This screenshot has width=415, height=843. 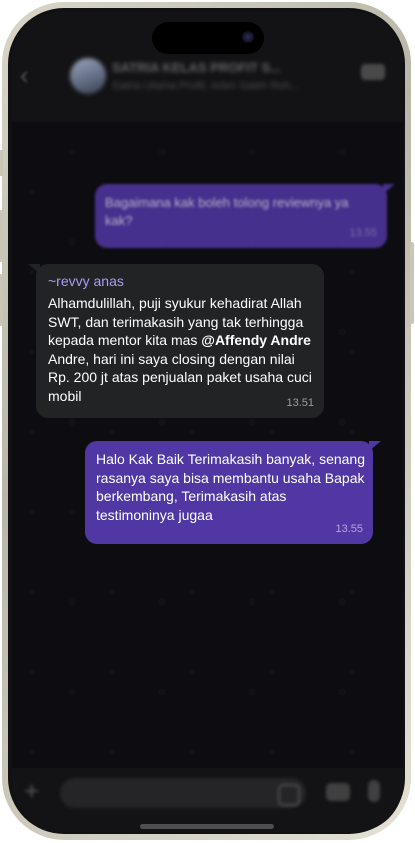 I want to click on group-avatar, so click(x=88, y=76).